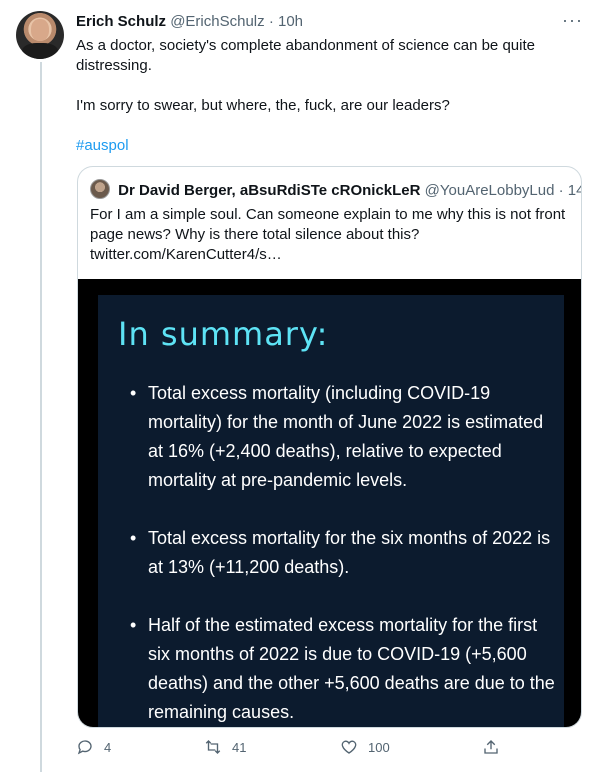 Image resolution: width=598 pixels, height=772 pixels. Describe the element at coordinates (40, 51) in the screenshot. I see `avatar-shirt` at that location.